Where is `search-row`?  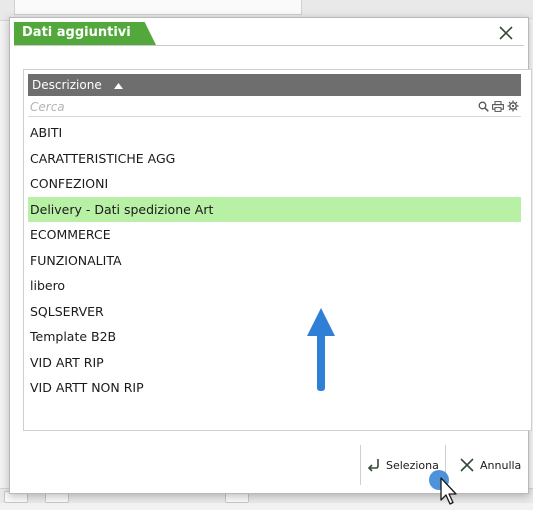
search-row is located at coordinates (274, 107).